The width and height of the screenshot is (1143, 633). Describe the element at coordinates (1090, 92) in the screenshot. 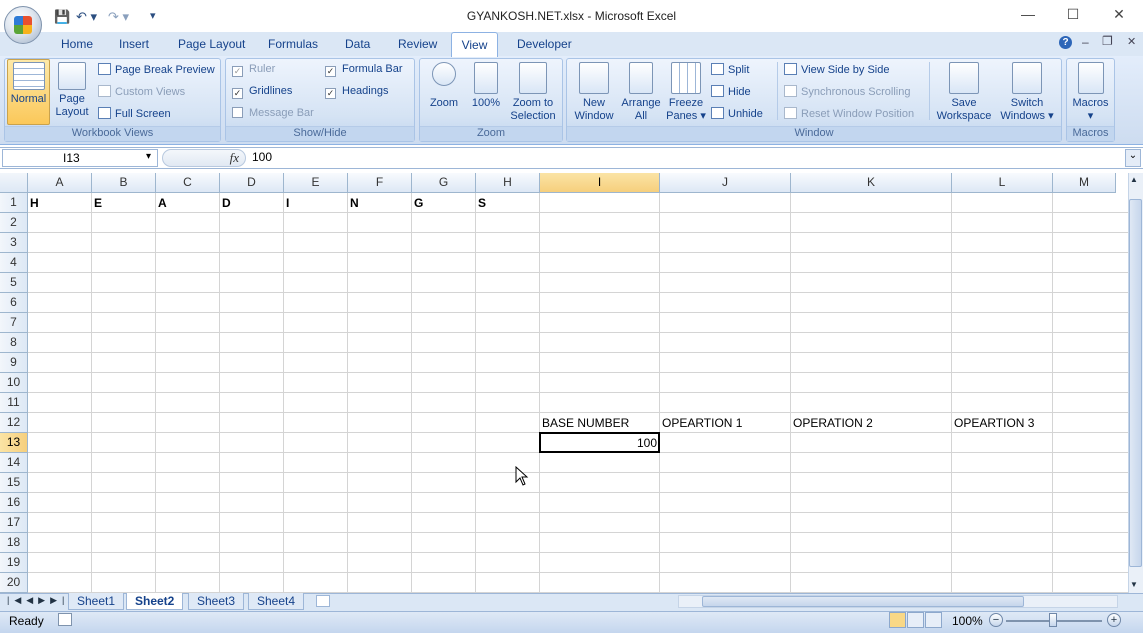

I see `macros-button: Macros ▾` at that location.